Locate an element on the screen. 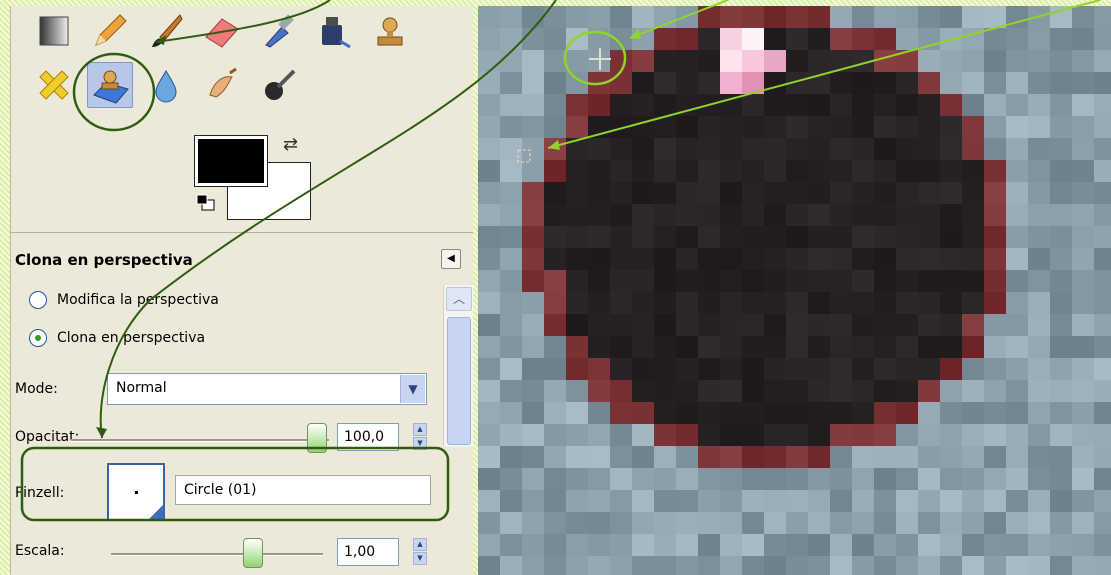 The height and width of the screenshot is (575, 1111). highlight-brush-box is located at coordinates (235, 484).